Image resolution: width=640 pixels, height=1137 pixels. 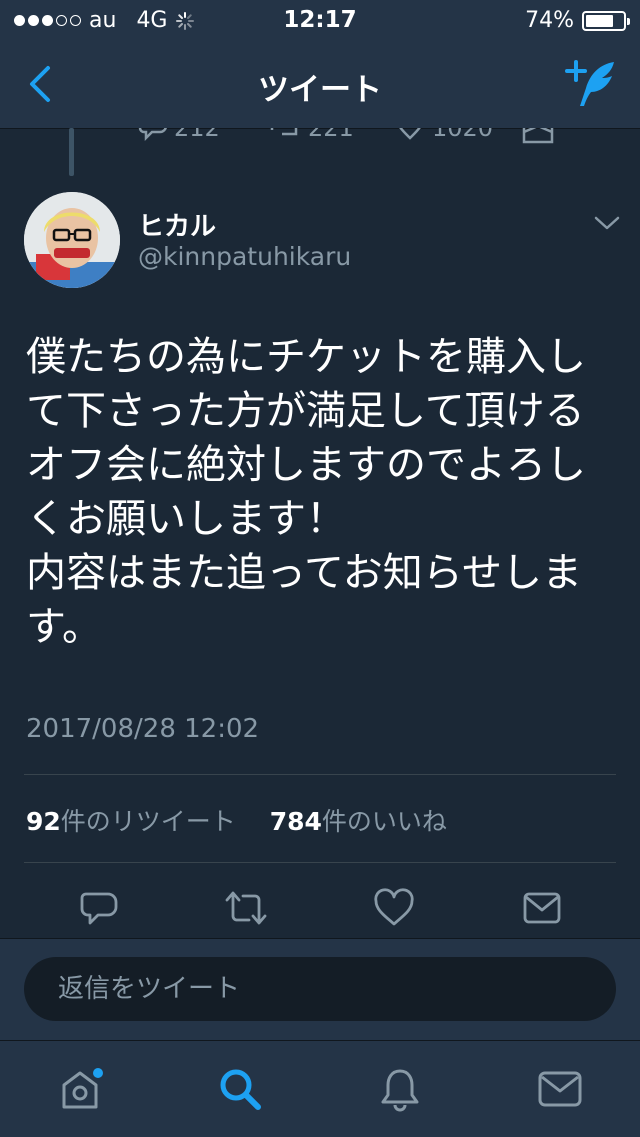 What do you see at coordinates (320, 908) in the screenshot?
I see `tweet-actions` at bounding box center [320, 908].